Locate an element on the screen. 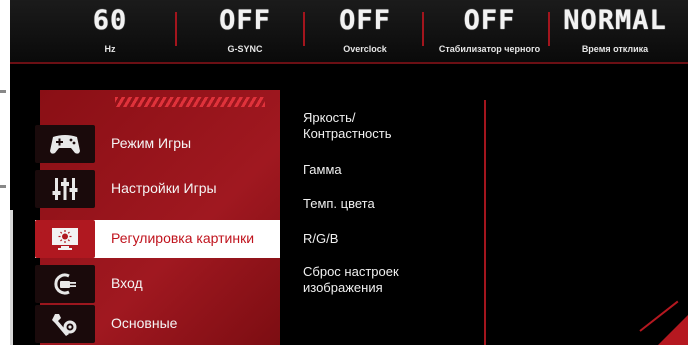 Image resolution: width=688 pixels, height=345 pixels. menu-item-game-settings: Настройки Игры is located at coordinates (157, 189).